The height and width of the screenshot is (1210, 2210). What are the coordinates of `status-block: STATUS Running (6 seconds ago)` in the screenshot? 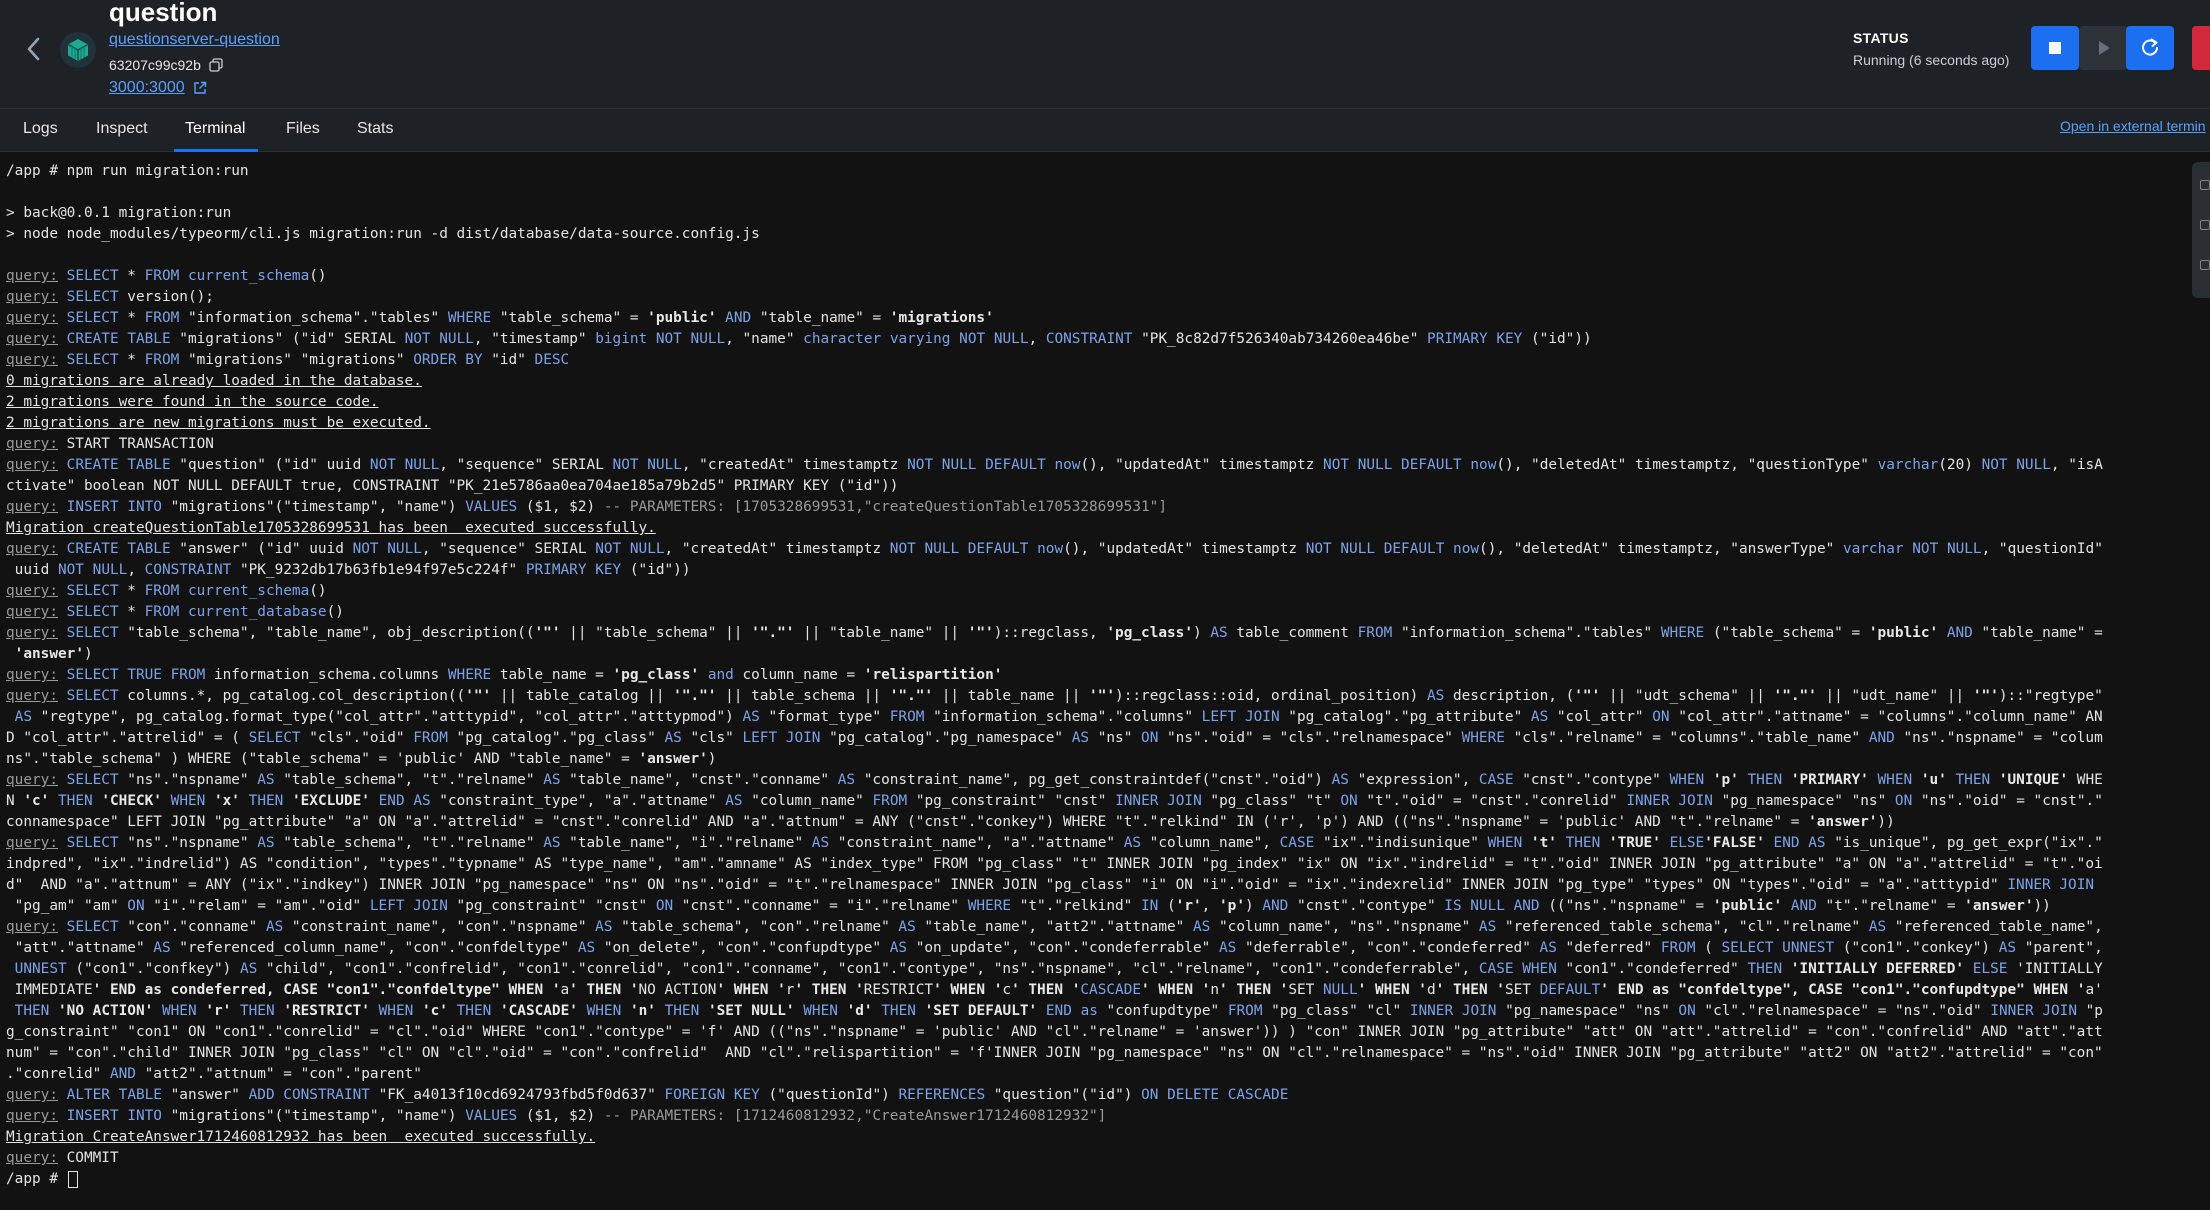 It's located at (1931, 49).